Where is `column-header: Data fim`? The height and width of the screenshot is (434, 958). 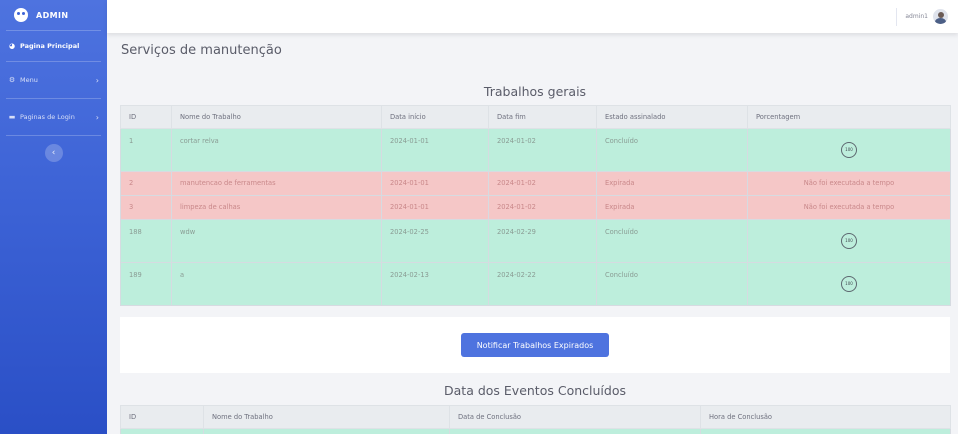
column-header: Data fim is located at coordinates (542, 117).